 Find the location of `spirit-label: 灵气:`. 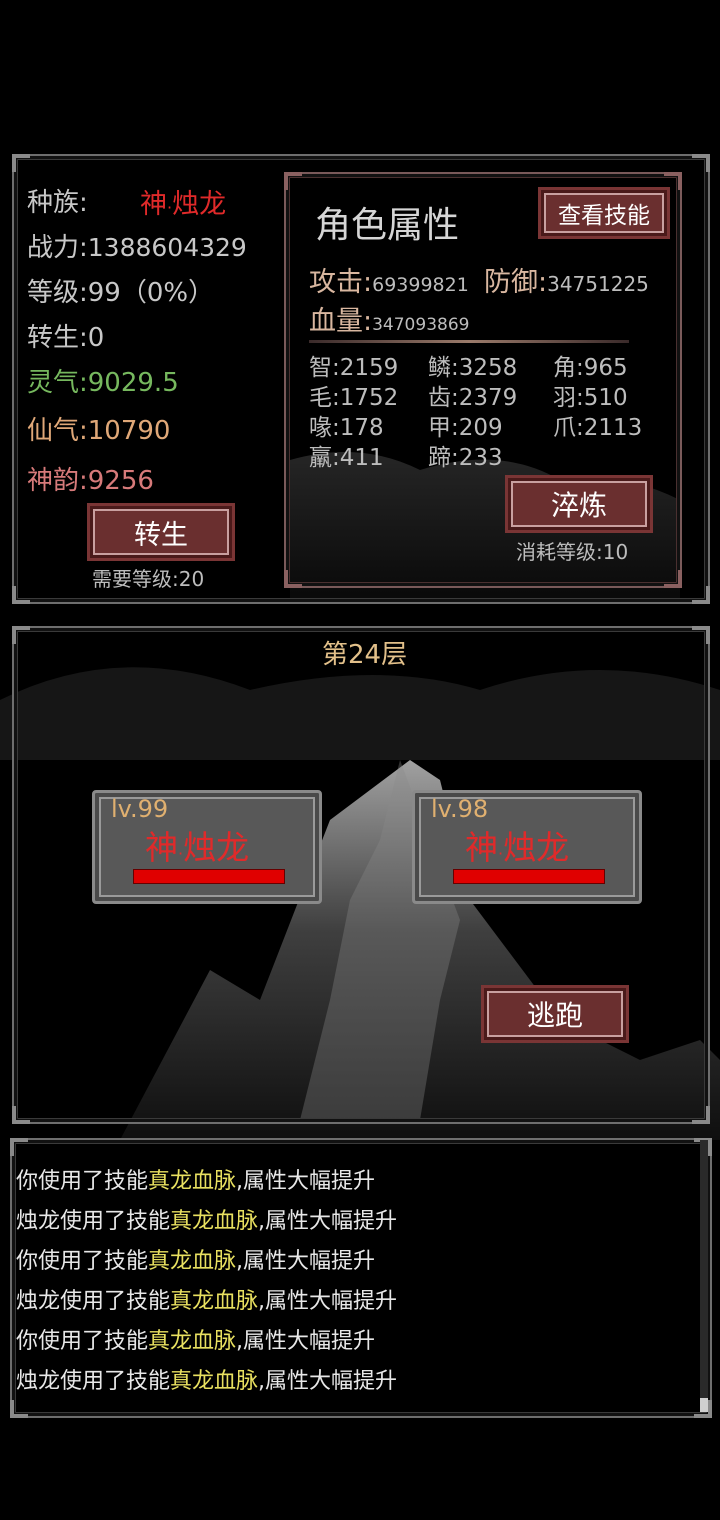

spirit-label: 灵气: is located at coordinates (57, 383).